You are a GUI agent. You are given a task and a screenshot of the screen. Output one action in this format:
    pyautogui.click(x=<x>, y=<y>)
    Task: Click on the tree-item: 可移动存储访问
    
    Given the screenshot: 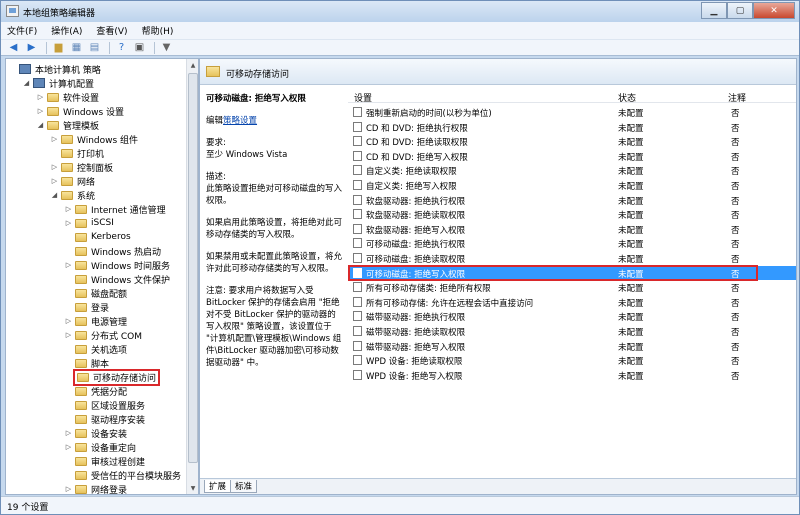 What is the action you would take?
    pyautogui.click(x=112, y=377)
    